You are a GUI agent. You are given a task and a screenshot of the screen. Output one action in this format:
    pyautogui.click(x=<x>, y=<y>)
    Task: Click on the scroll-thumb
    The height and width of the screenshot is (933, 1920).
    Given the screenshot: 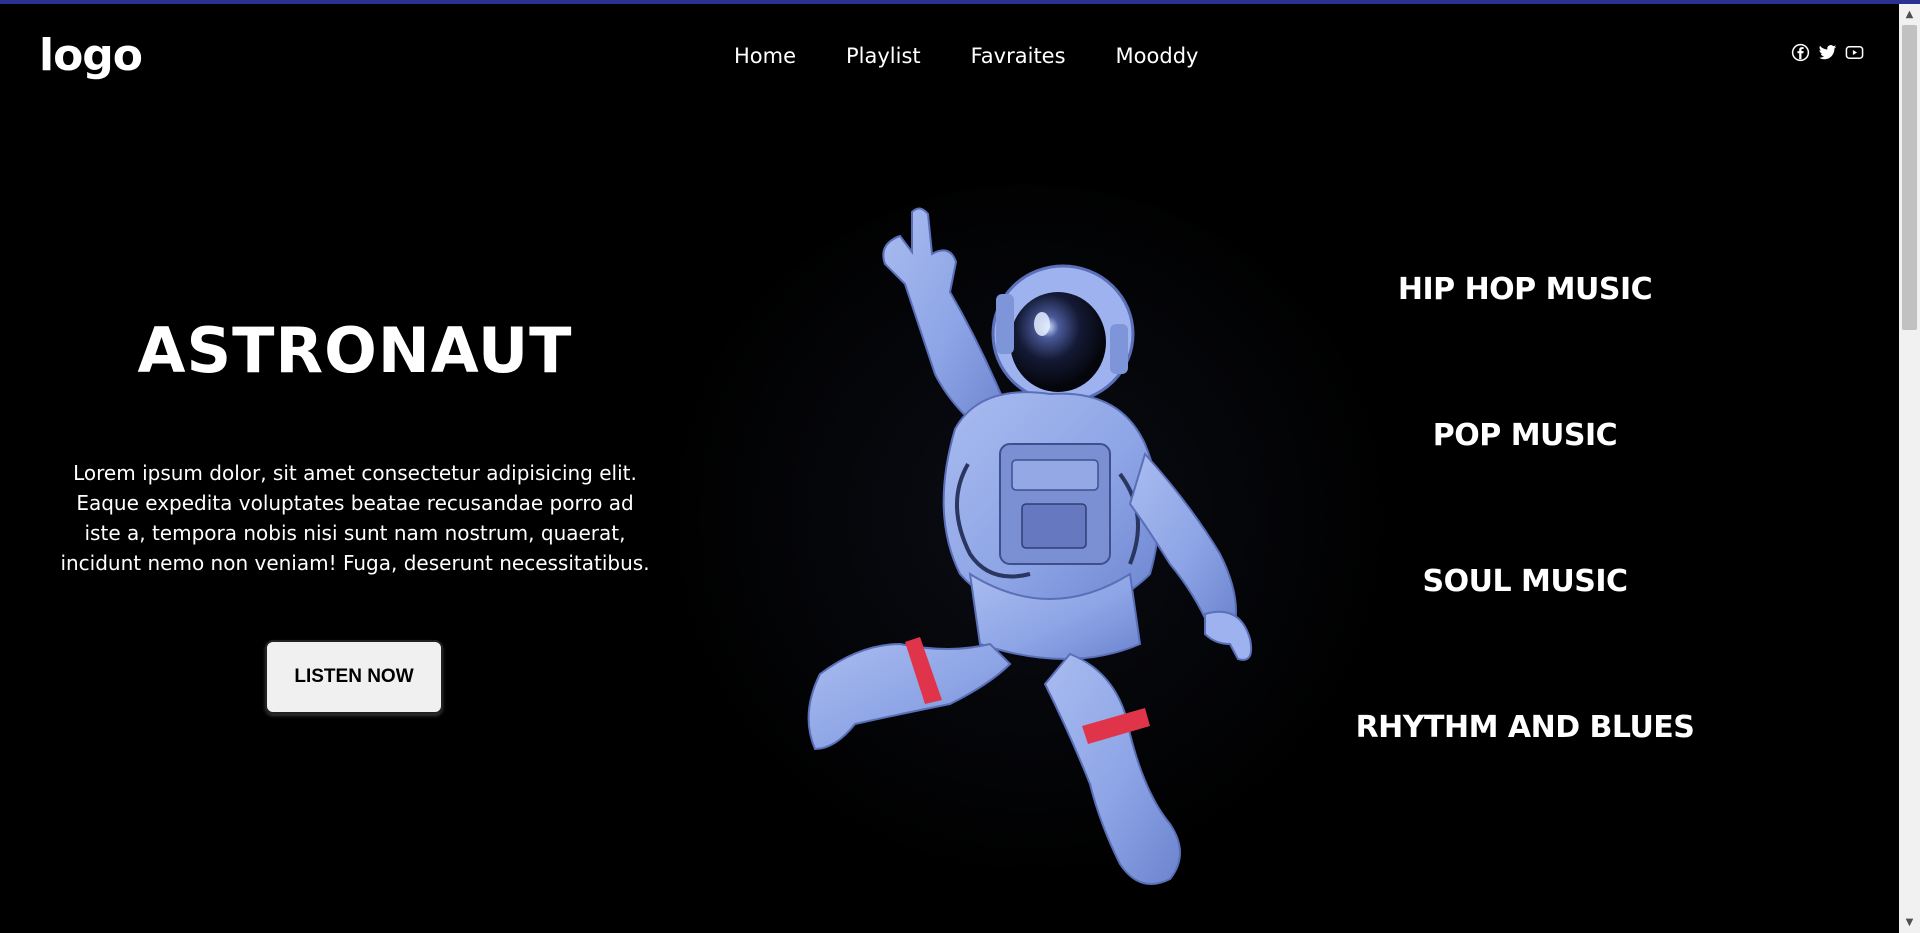 What is the action you would take?
    pyautogui.click(x=1909, y=177)
    